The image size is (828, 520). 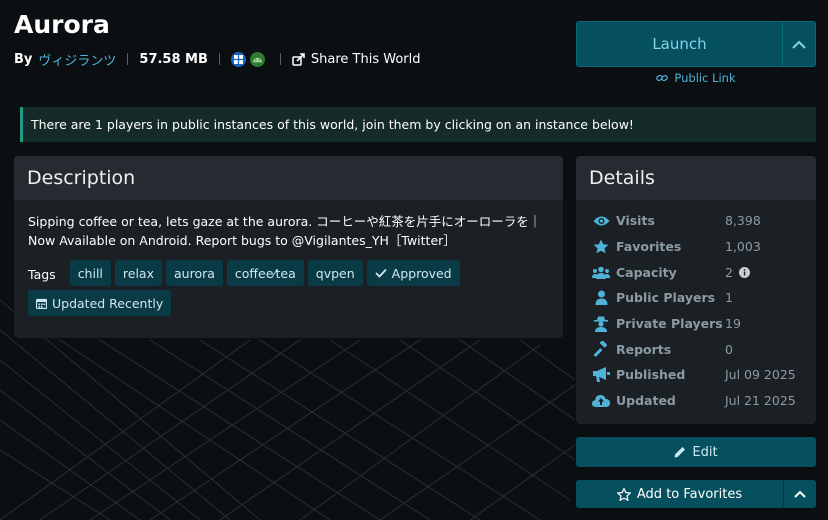 I want to click on detail-value: Jul 09 2025, so click(x=760, y=375).